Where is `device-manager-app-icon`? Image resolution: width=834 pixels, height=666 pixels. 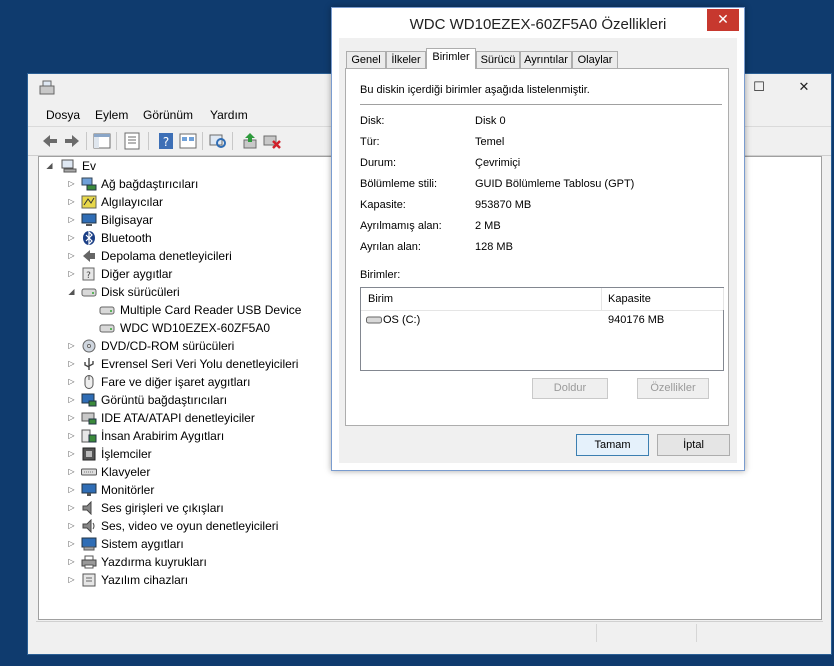
device-manager-app-icon is located at coordinates (47, 87).